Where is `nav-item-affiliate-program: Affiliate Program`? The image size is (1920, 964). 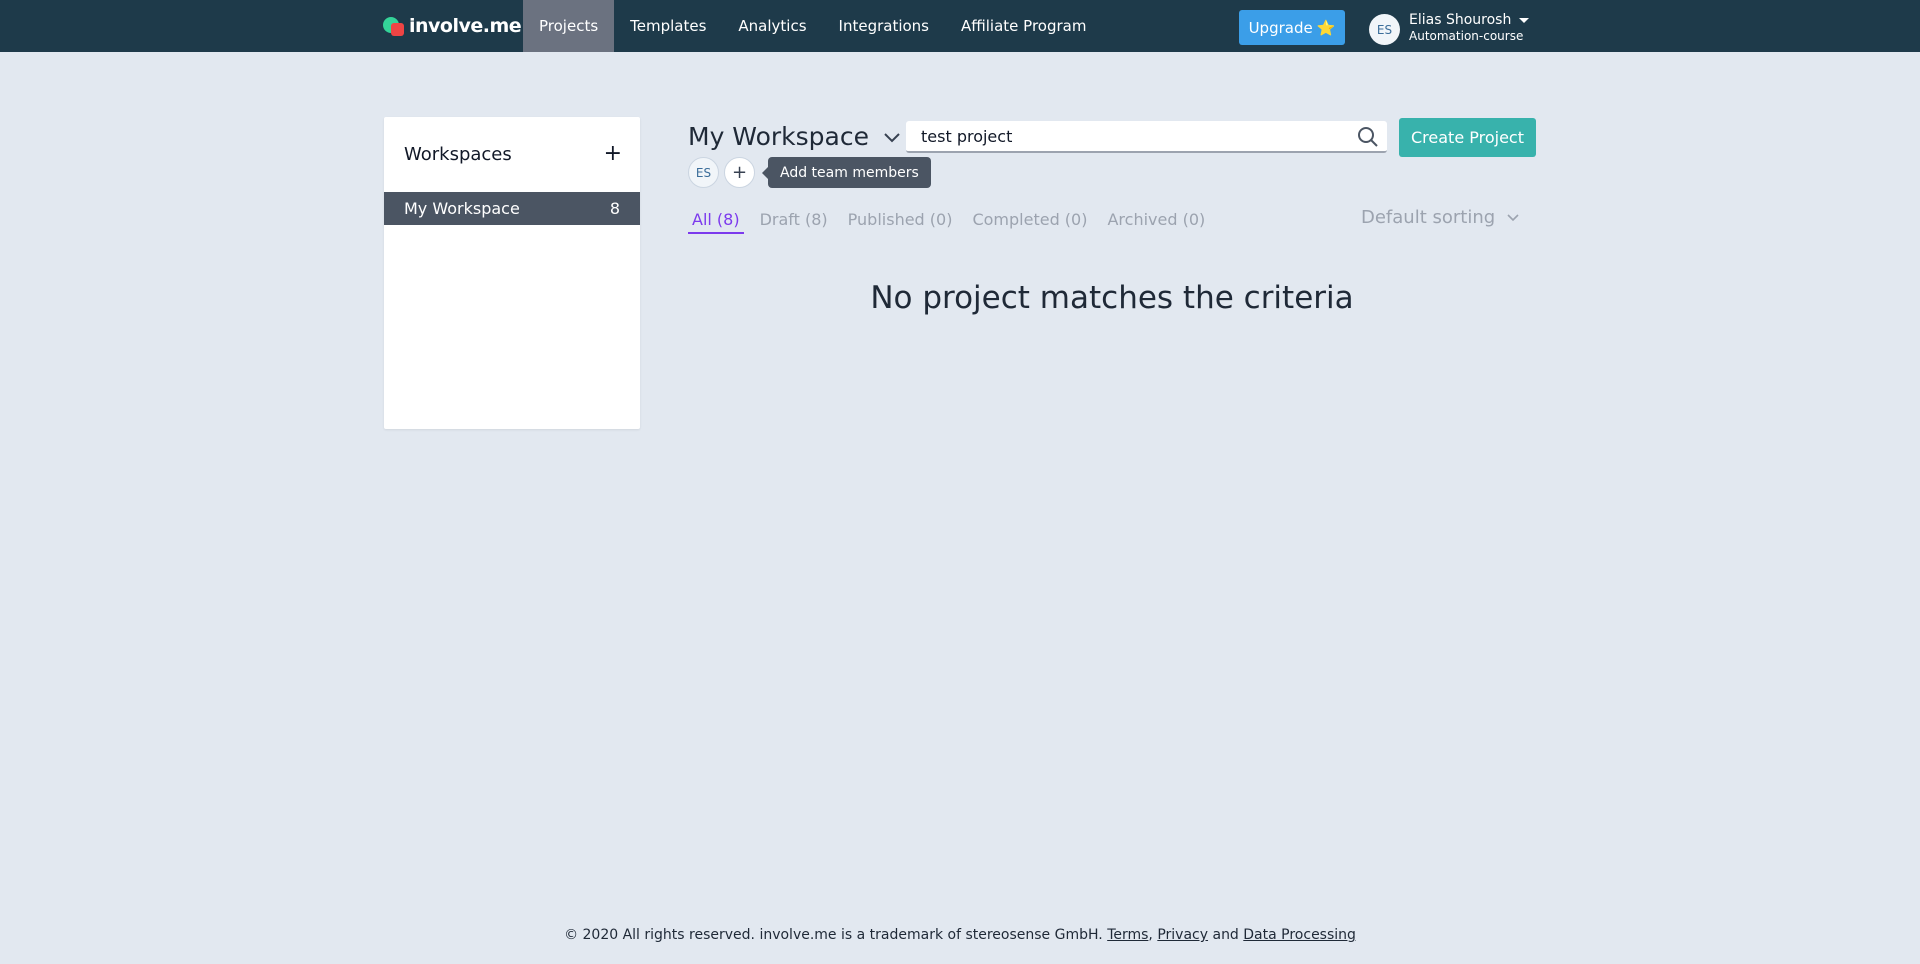 nav-item-affiliate-program: Affiliate Program is located at coordinates (1023, 26).